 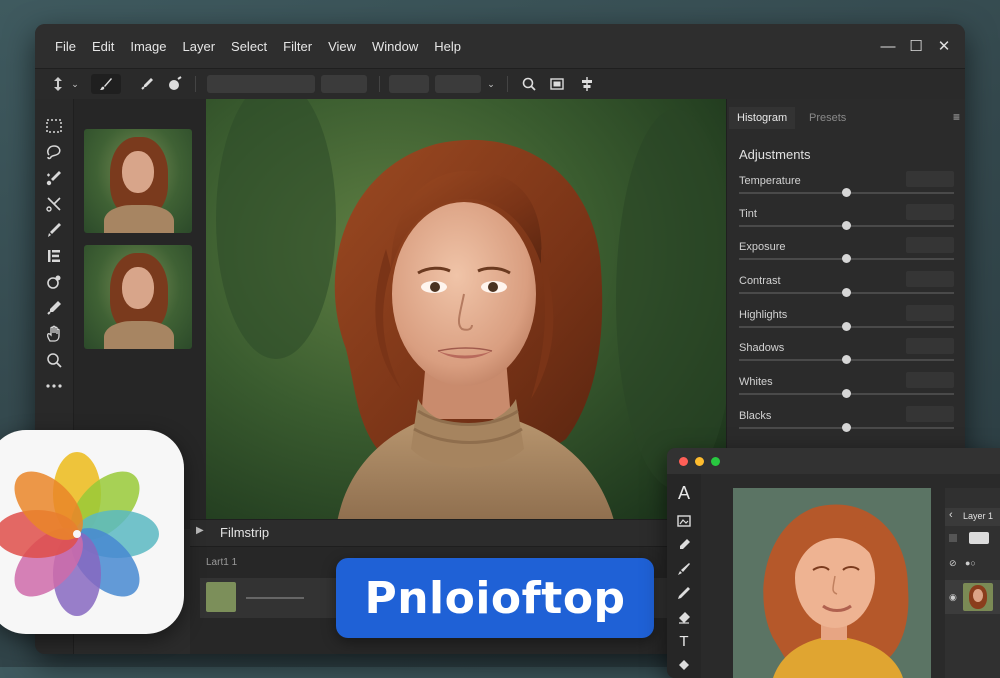 I want to click on minimize-traffic-light, so click(x=699, y=461).